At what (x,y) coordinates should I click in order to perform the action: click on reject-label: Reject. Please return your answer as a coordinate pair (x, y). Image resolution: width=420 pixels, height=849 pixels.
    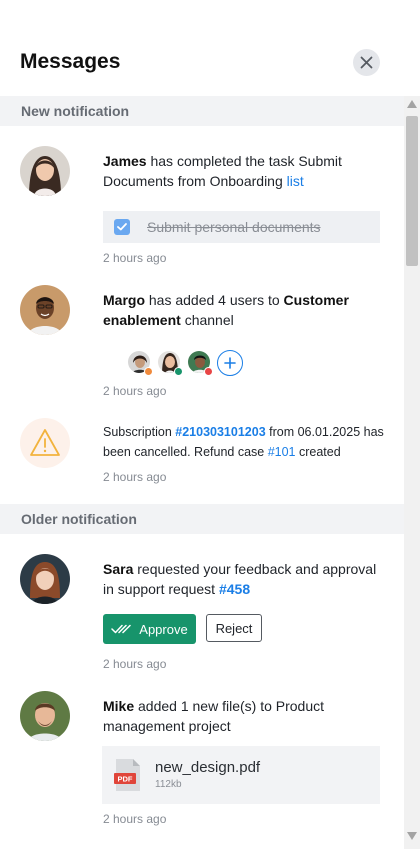
    Looking at the image, I should click on (234, 628).